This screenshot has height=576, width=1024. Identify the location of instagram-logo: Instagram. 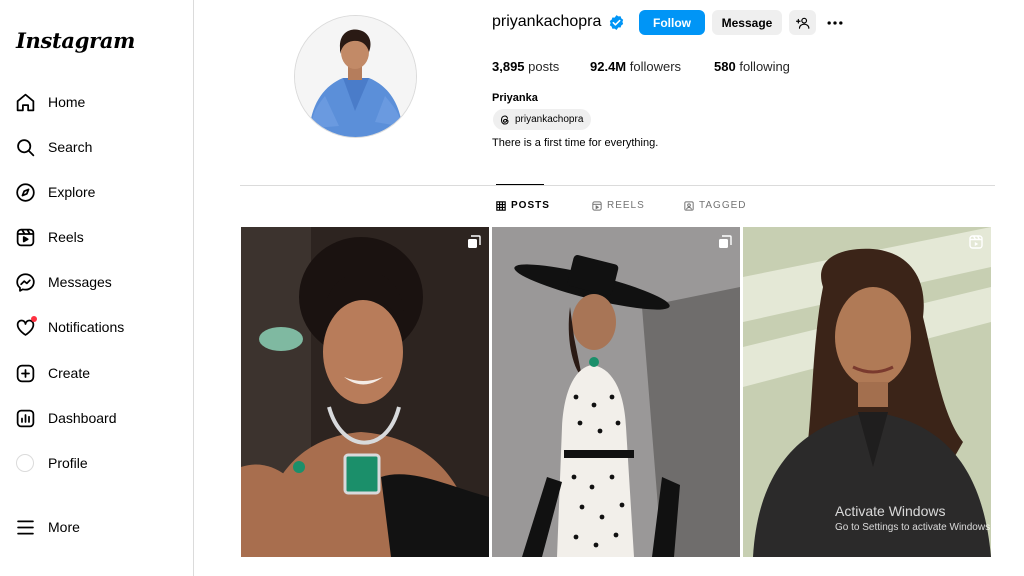
(75, 40).